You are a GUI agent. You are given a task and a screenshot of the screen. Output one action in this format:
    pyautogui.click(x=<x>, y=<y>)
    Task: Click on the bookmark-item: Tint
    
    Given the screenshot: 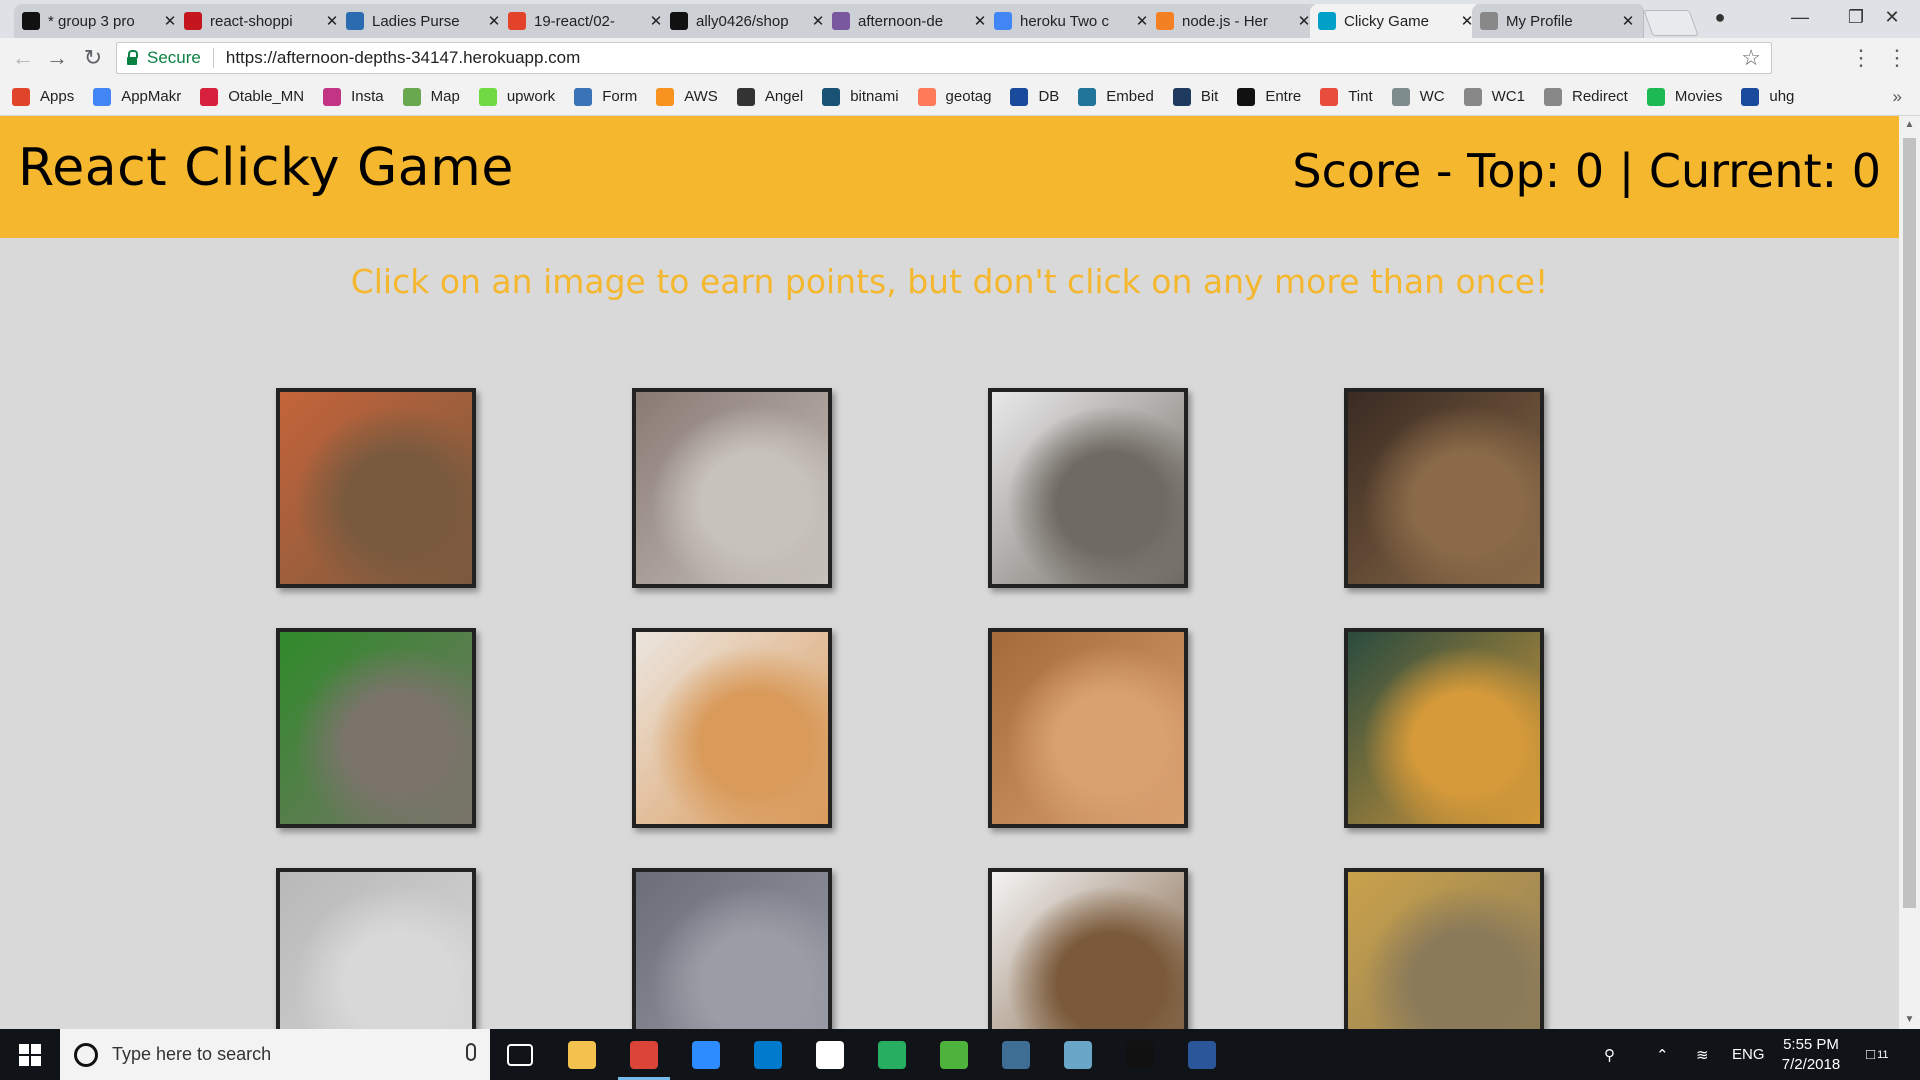 What is the action you would take?
    pyautogui.click(x=1346, y=96)
    